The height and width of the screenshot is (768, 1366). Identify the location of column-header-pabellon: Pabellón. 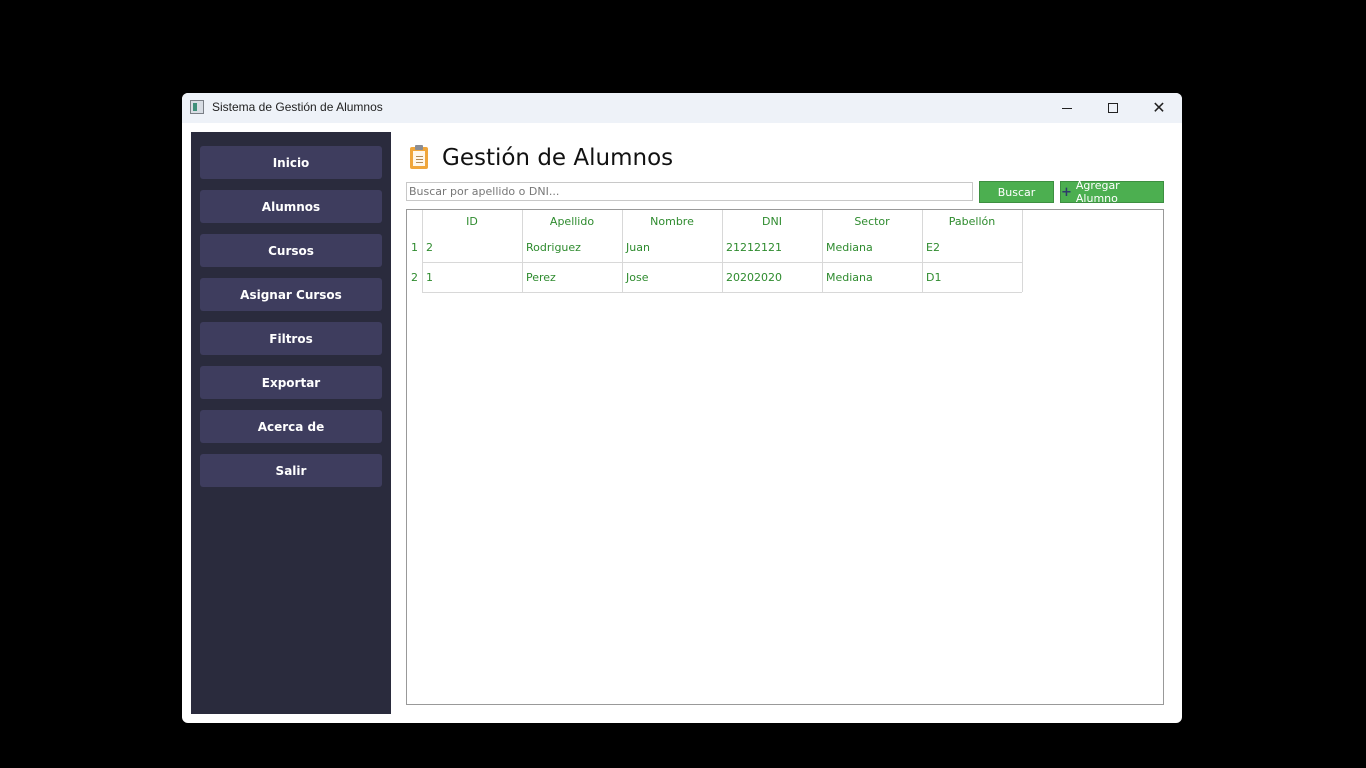
(972, 222).